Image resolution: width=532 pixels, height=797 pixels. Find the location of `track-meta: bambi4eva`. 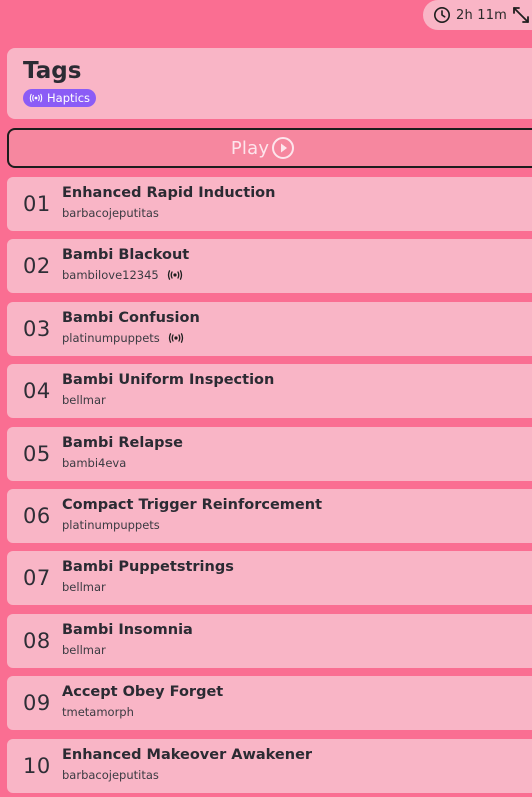

track-meta: bambi4eva is located at coordinates (94, 463).